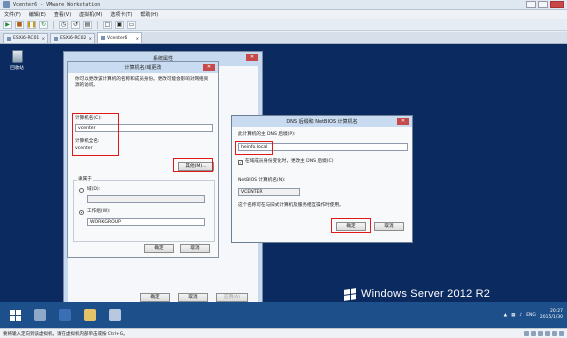 The image size is (567, 338). I want to click on recycle-bin-label: 回收站, so click(17, 68).